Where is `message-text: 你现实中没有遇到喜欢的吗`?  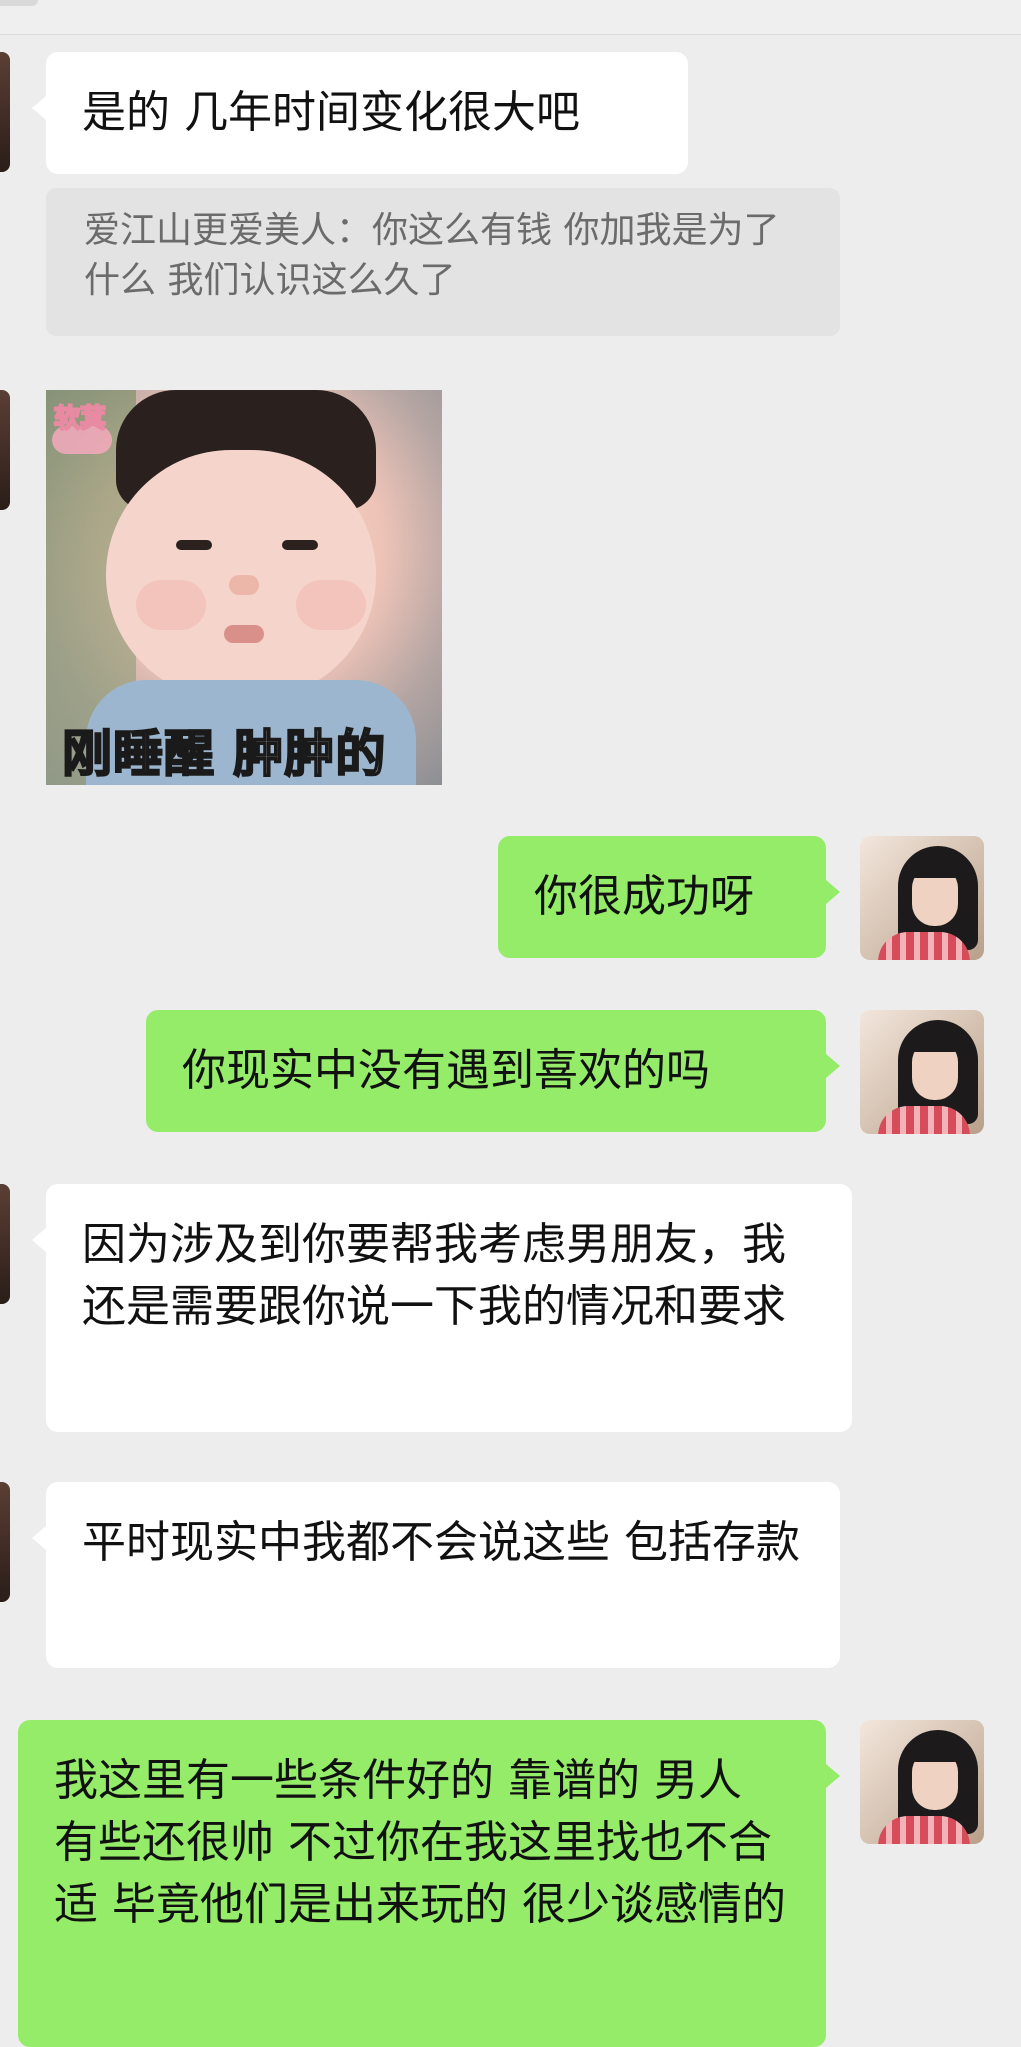 message-text: 你现实中没有遇到喜欢的吗 is located at coordinates (446, 1070).